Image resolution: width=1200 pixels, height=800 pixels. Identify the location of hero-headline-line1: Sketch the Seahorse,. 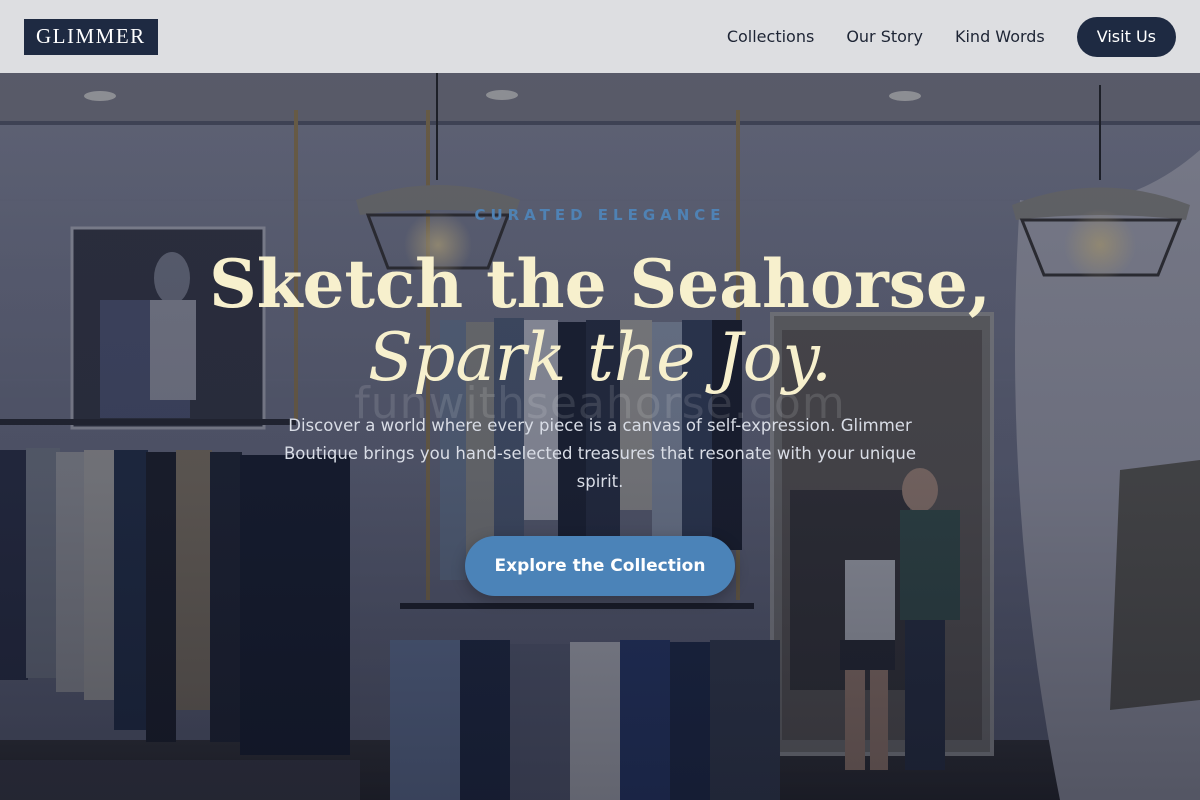
(600, 284).